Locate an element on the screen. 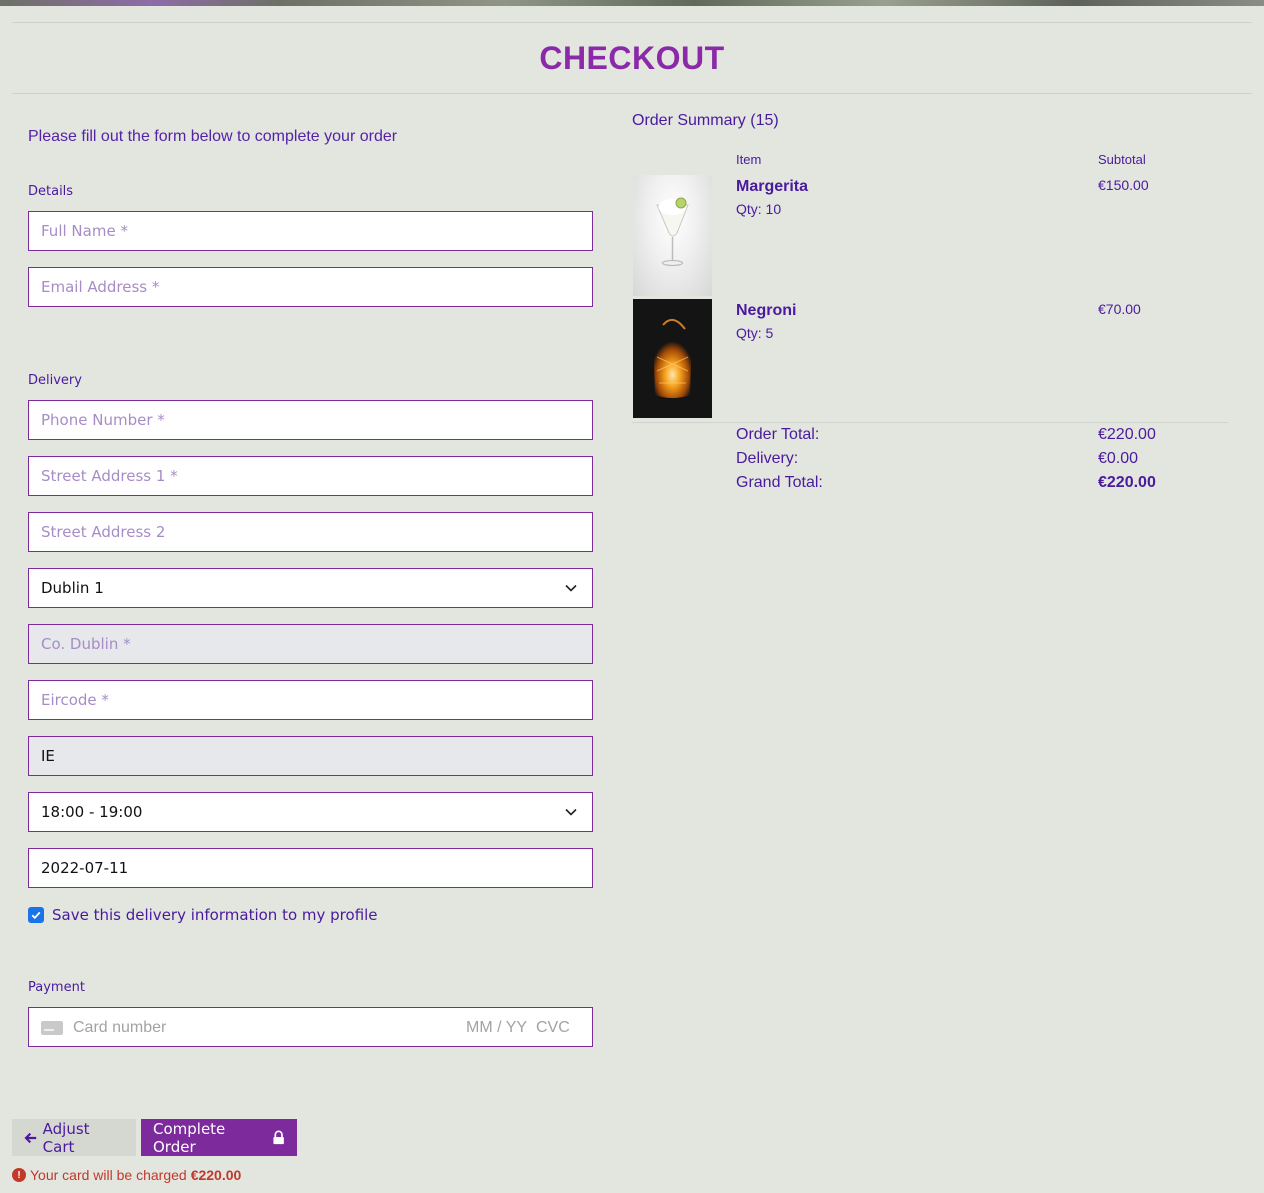 The width and height of the screenshot is (1264, 1193). card-input: Card number MM / YY CVC is located at coordinates (310, 1027).